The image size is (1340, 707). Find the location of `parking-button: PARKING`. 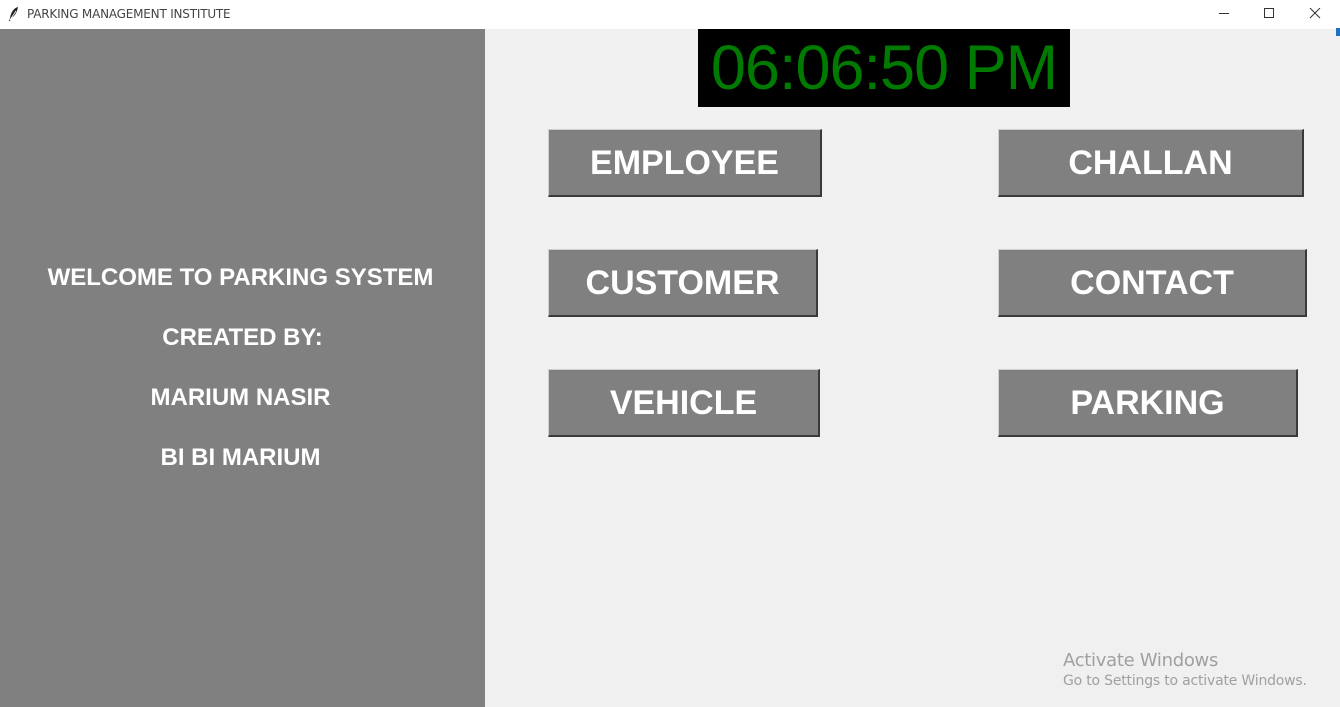

parking-button: PARKING is located at coordinates (1148, 403).